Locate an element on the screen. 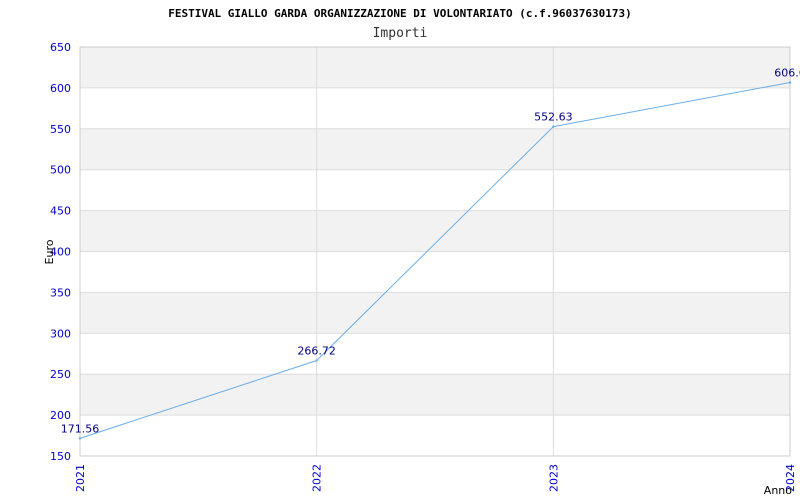 Image resolution: width=800 pixels, height=500 pixels. x-axis-label: Anno is located at coordinates (778, 490).